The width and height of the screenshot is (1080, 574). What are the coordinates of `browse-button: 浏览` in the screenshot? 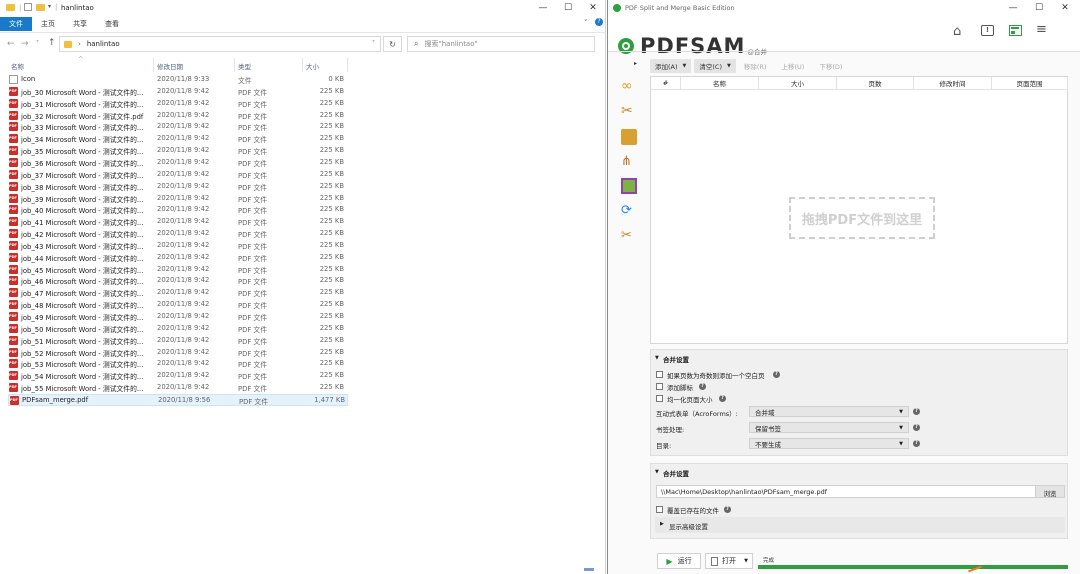 It's located at (1050, 491).